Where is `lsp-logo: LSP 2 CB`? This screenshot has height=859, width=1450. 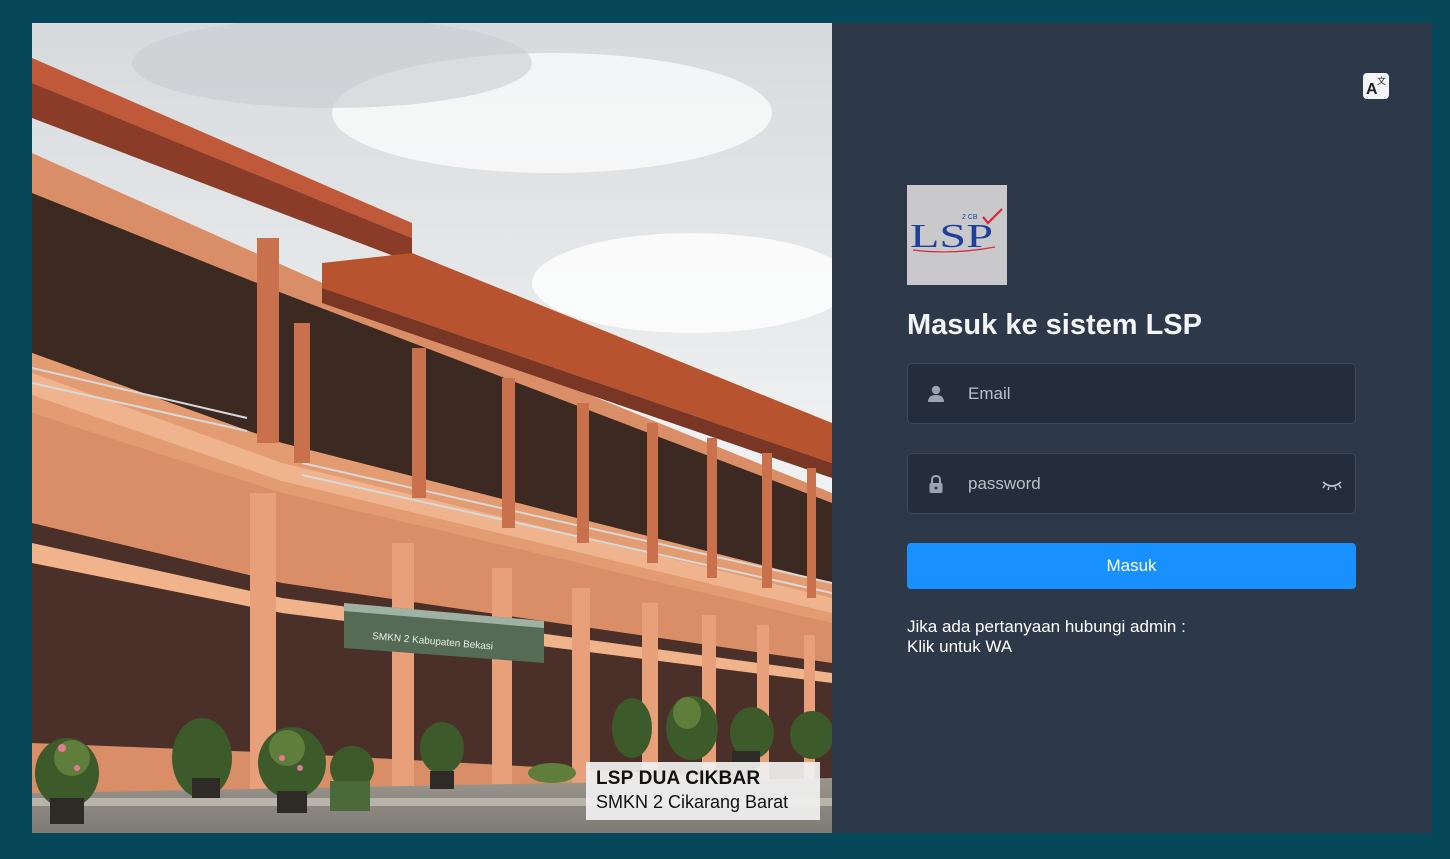 lsp-logo: LSP 2 CB is located at coordinates (957, 235).